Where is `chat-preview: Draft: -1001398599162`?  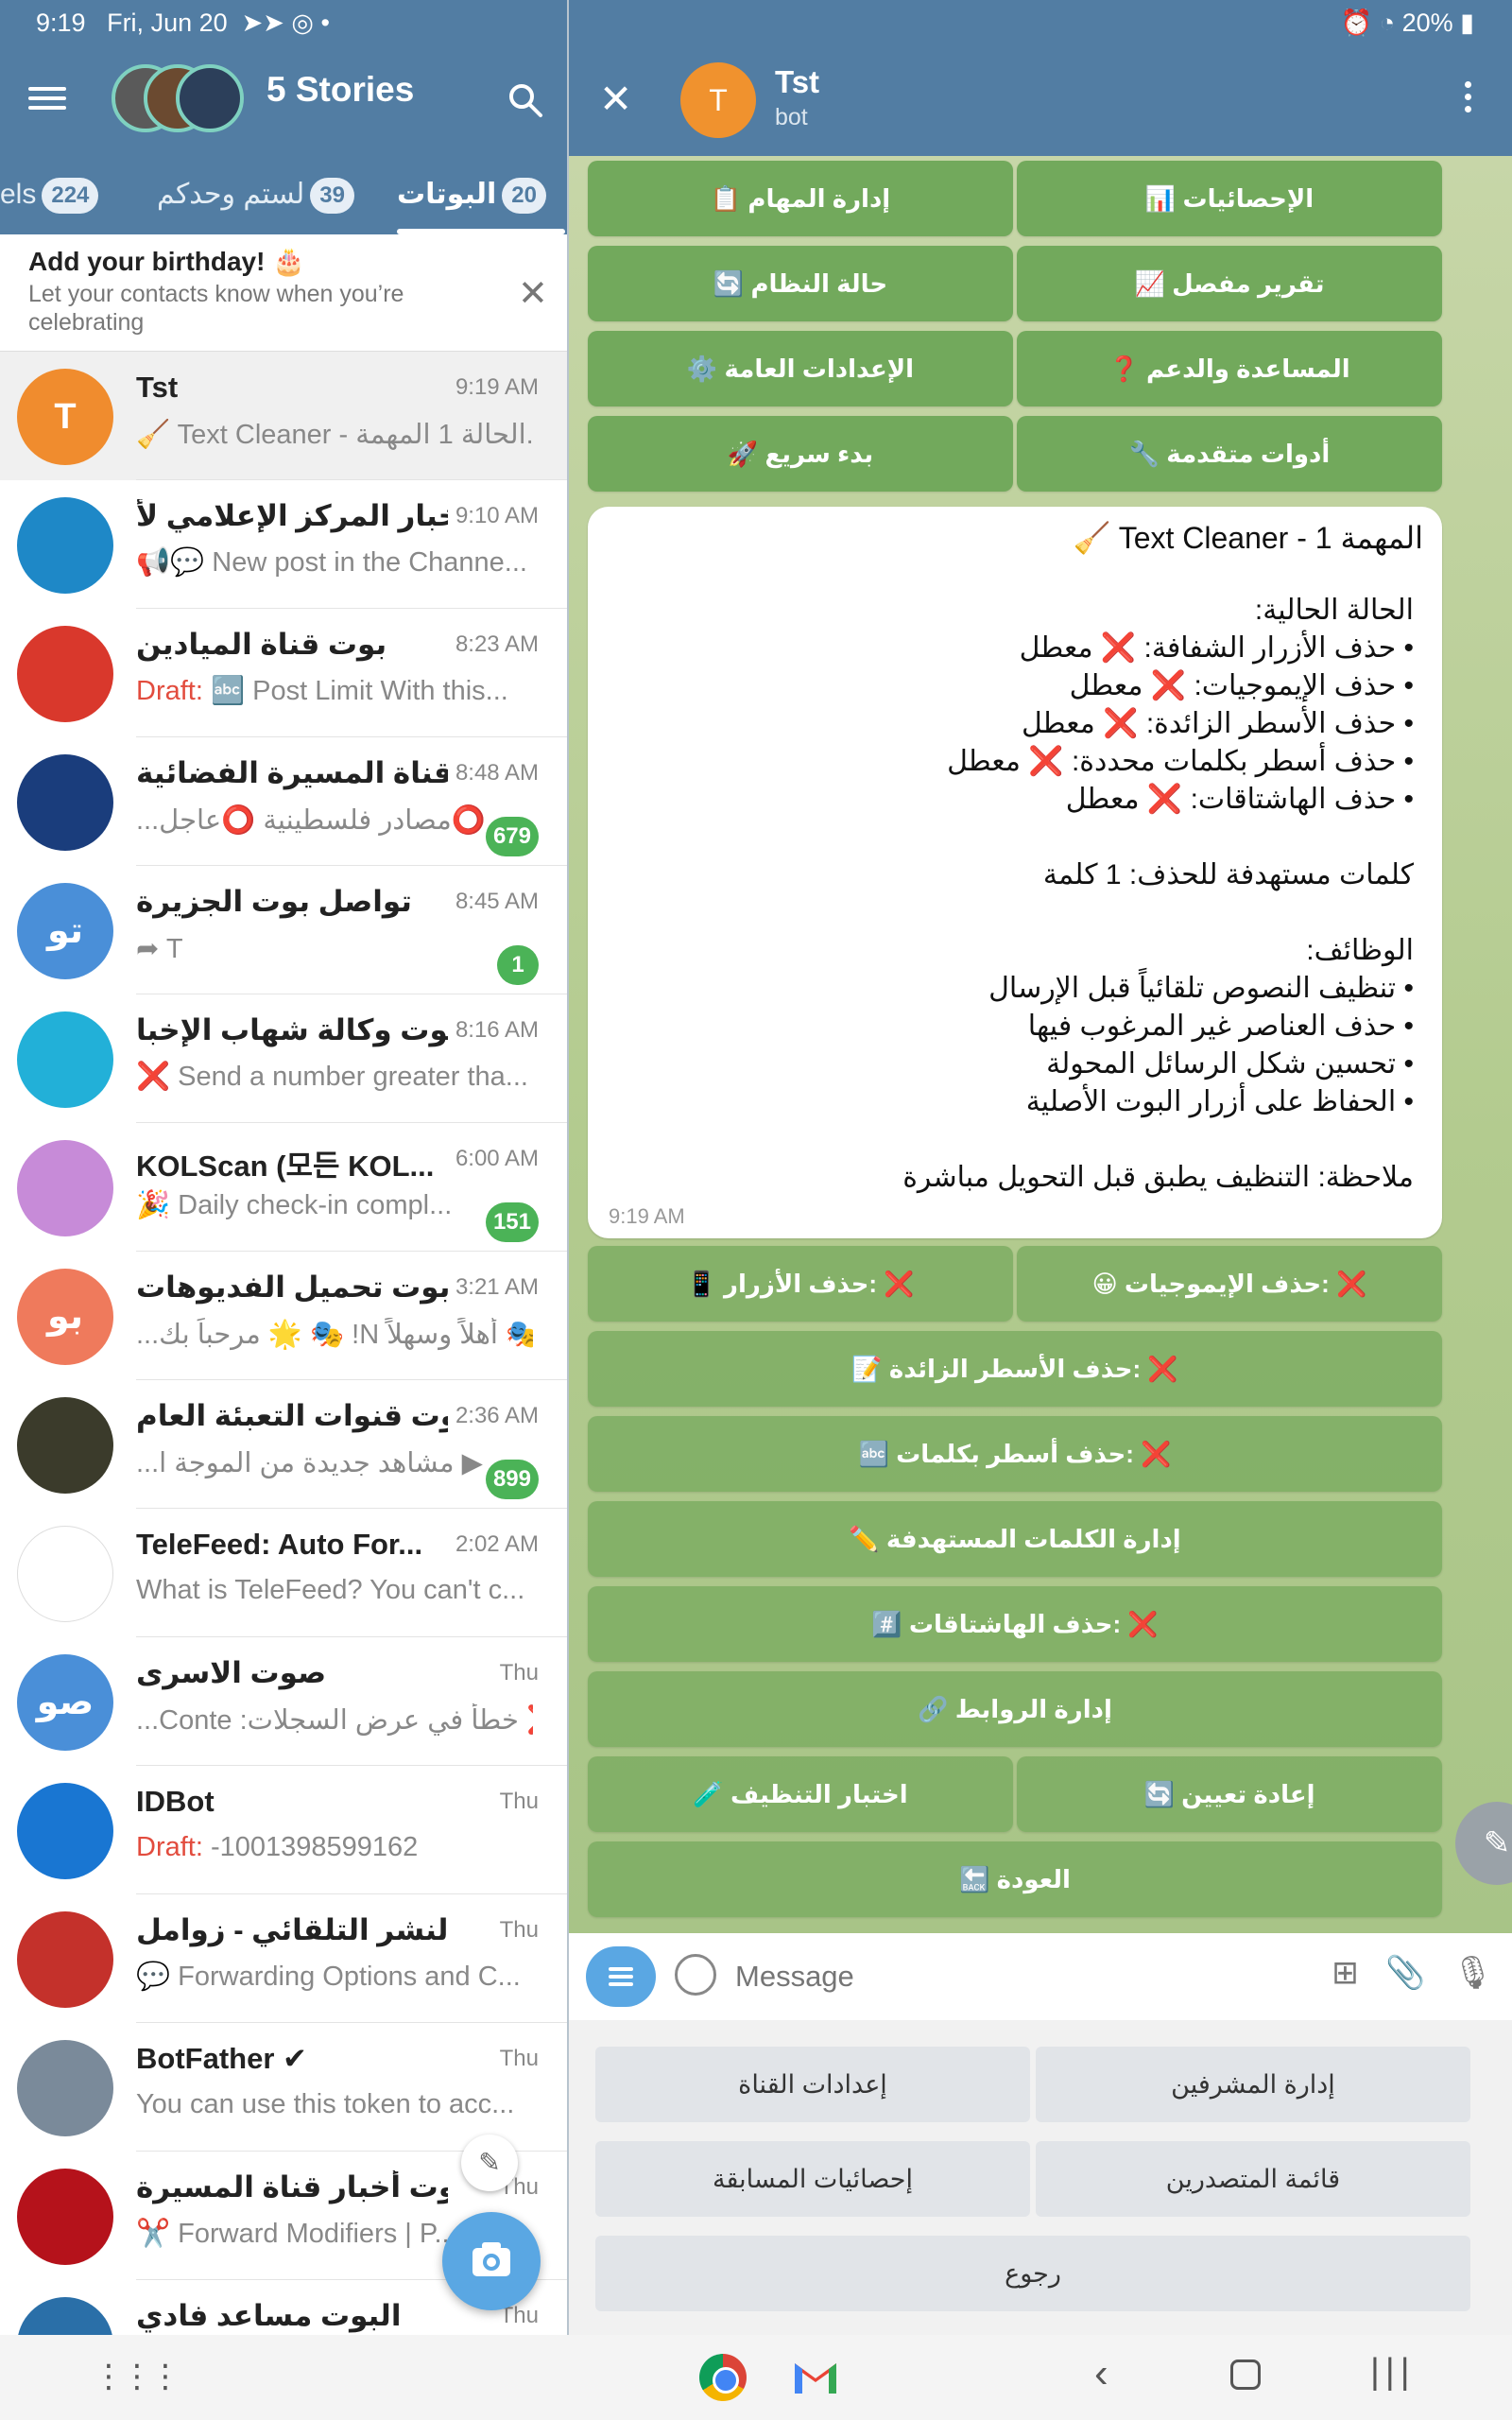
chat-preview: Draft: -1001398599162 is located at coordinates (334, 1847).